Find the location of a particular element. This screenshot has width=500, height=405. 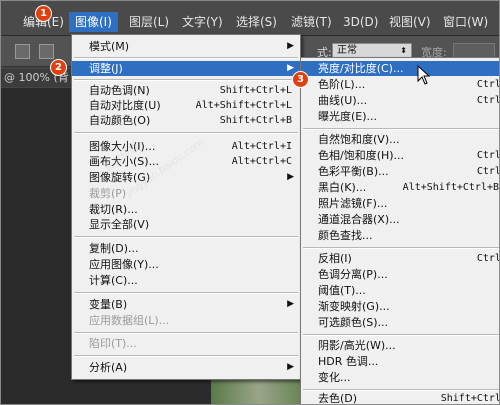

menu-item-label: 变量(B) is located at coordinates (108, 304).